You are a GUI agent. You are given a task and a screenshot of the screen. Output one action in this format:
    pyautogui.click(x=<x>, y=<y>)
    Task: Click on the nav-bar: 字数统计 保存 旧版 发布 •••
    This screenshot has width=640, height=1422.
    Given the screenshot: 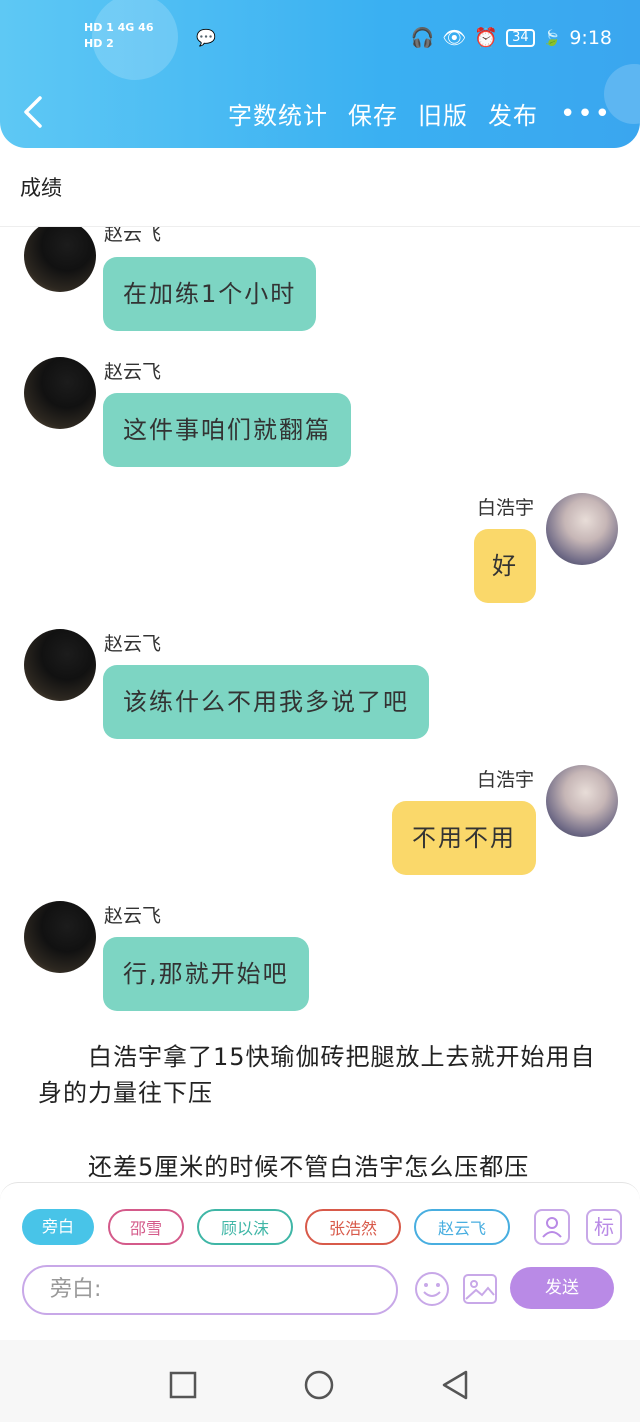 What is the action you would take?
    pyautogui.click(x=320, y=114)
    